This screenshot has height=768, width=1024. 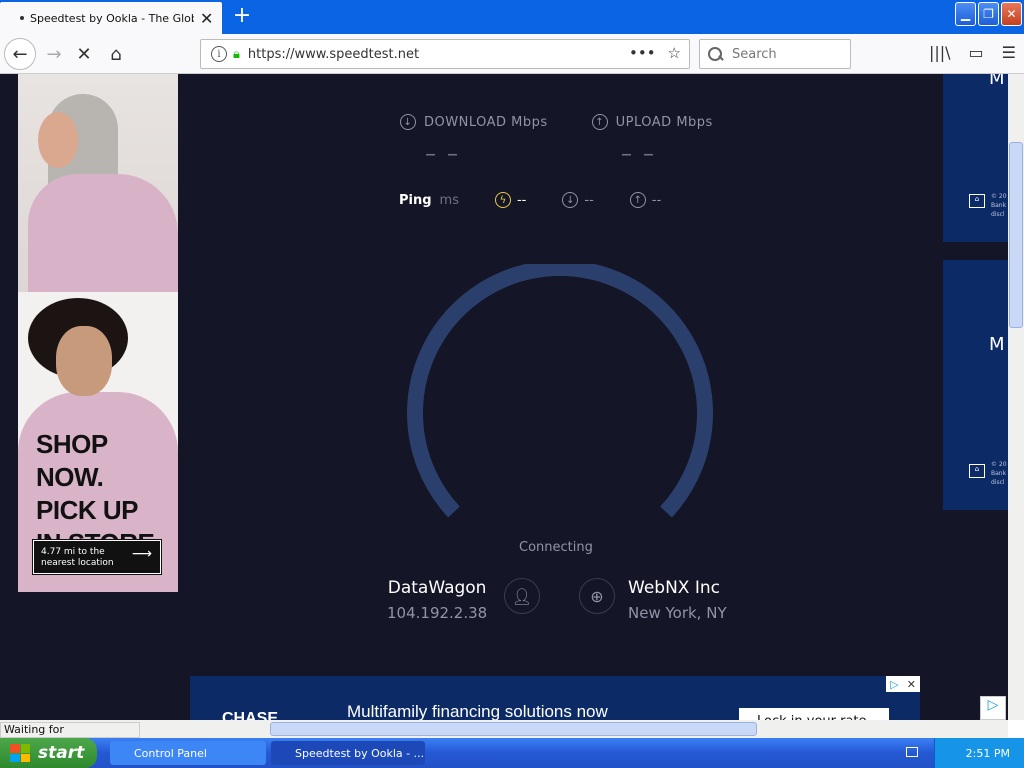 I want to click on download-value: – –, so click(x=442, y=154).